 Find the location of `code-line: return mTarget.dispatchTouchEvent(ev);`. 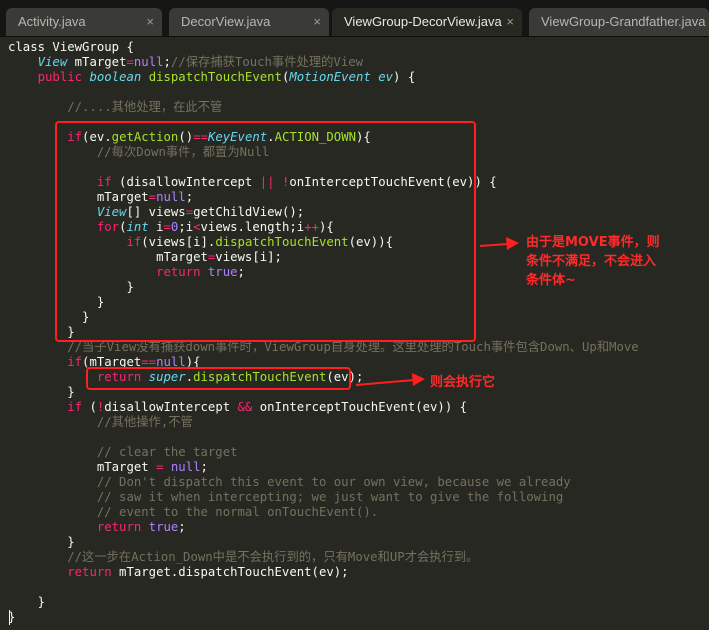

code-line: return mTarget.dispatchTouchEvent(ev); is located at coordinates (178, 572).